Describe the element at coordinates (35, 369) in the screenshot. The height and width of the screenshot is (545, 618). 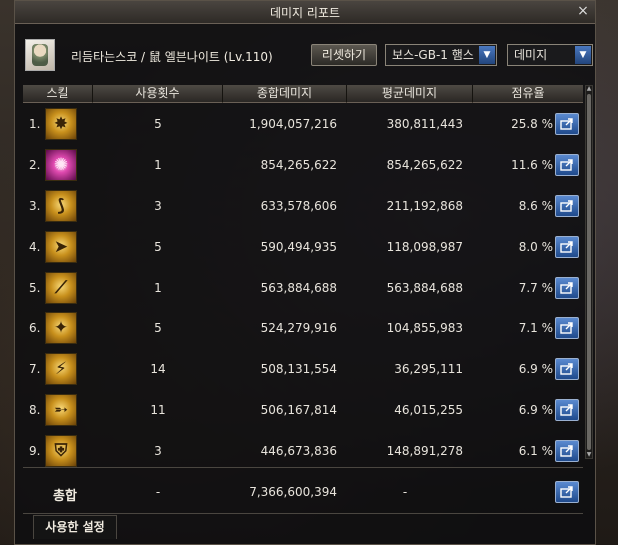
I see `rank-number: 7.` at that location.